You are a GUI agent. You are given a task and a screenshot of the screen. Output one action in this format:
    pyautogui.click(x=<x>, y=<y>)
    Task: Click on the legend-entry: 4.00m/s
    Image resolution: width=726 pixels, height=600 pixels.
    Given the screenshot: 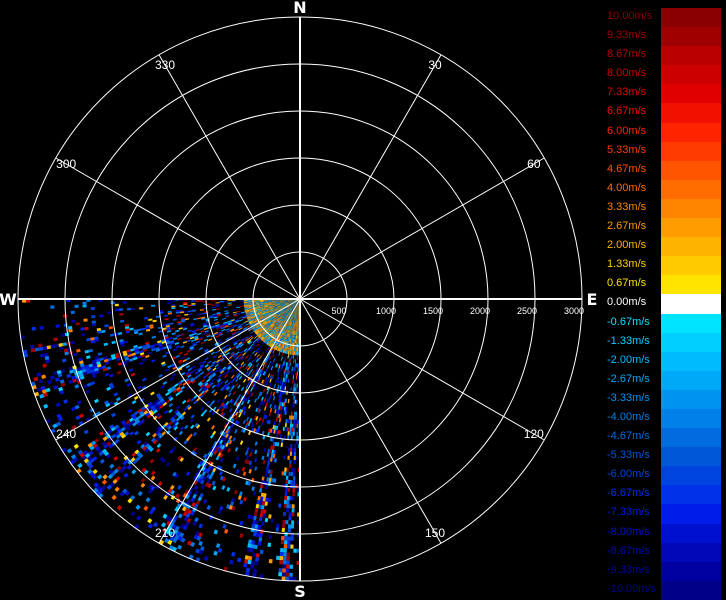 What is the action you would take?
    pyautogui.click(x=663, y=189)
    